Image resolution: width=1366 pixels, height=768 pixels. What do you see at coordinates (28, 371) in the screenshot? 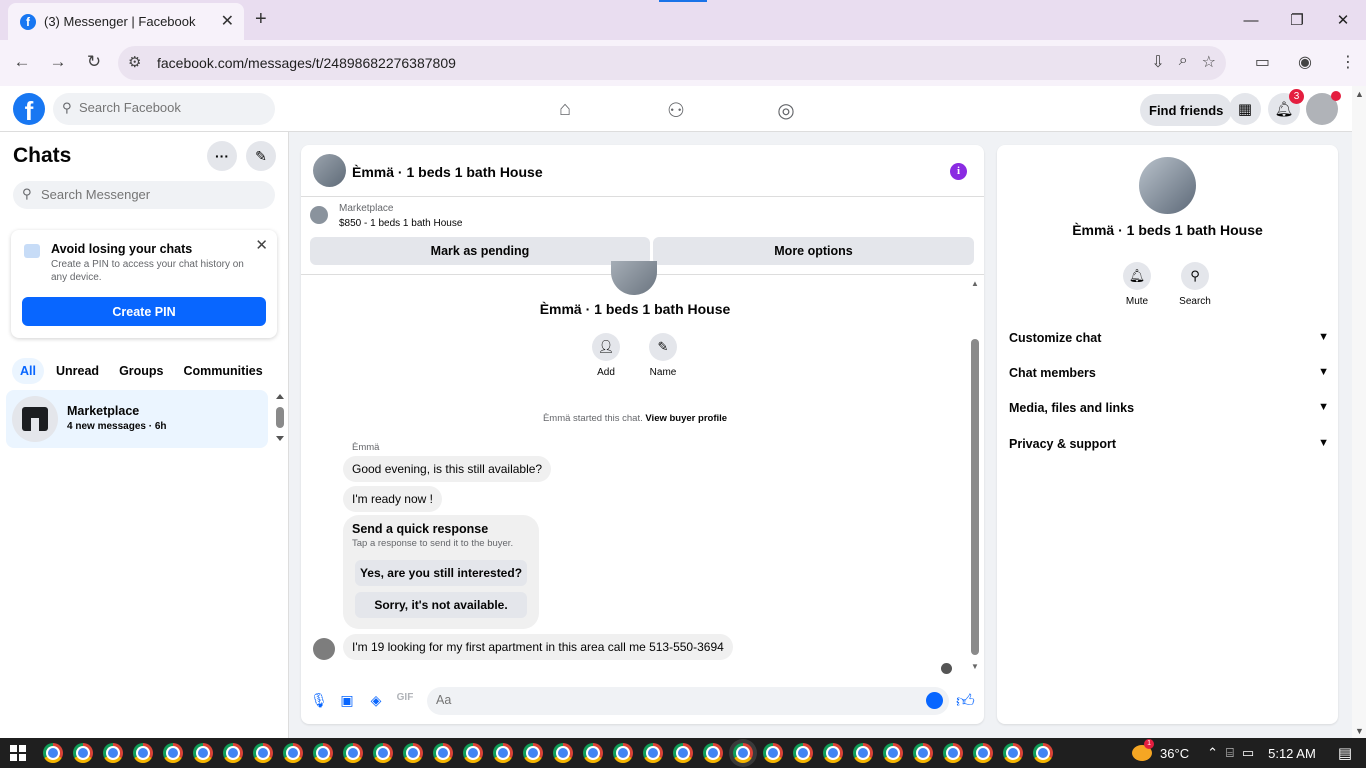
I see `filter-all: All` at bounding box center [28, 371].